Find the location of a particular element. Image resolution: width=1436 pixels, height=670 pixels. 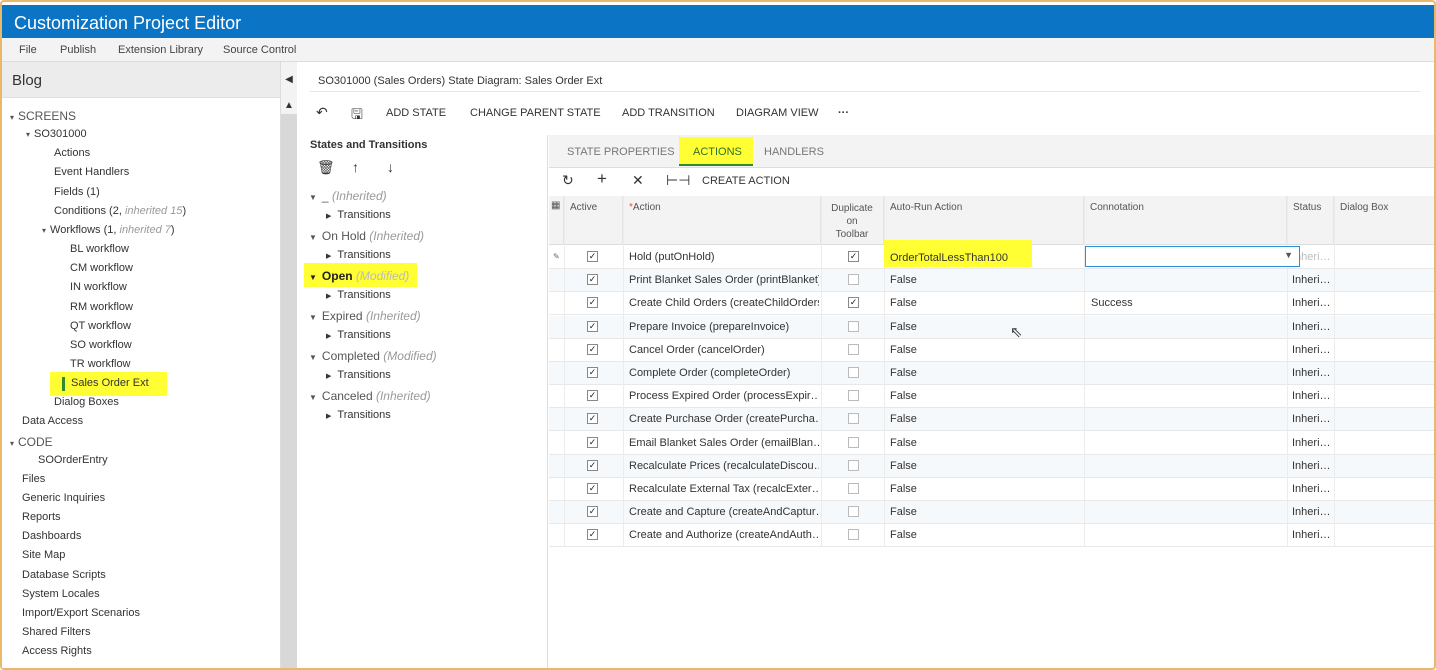

action-cell: Cancel Order (cancelOrder) is located at coordinates (724, 350).